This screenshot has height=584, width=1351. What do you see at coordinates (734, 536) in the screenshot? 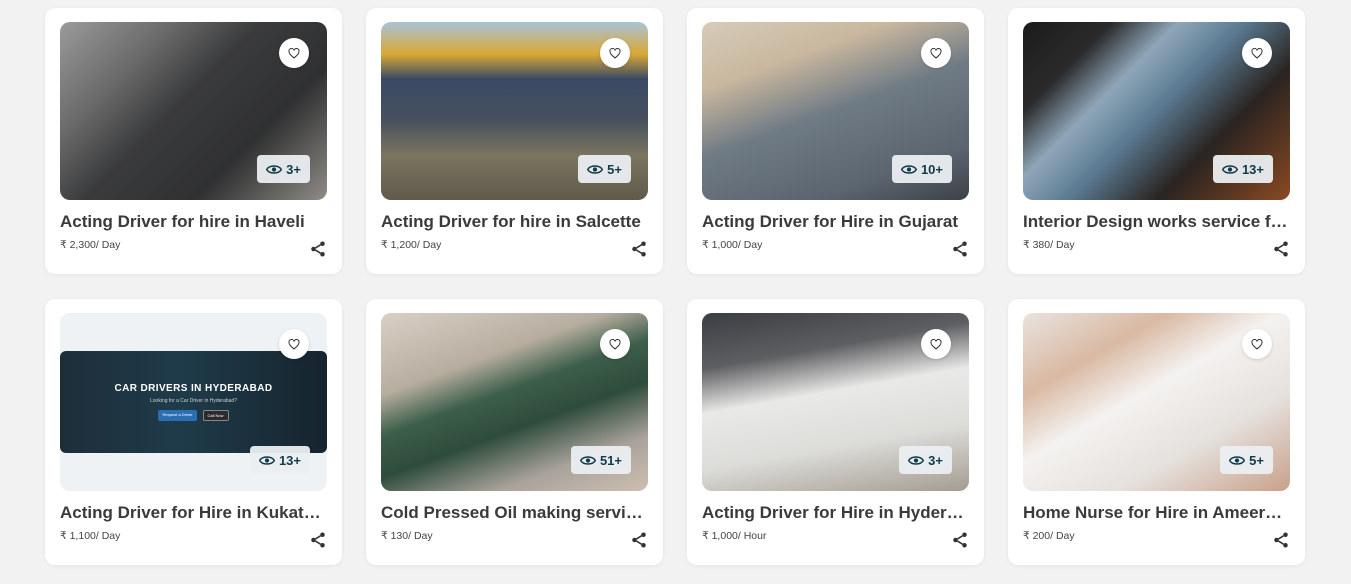
I see `listing-price: ₹ 1,000/ Hour` at bounding box center [734, 536].